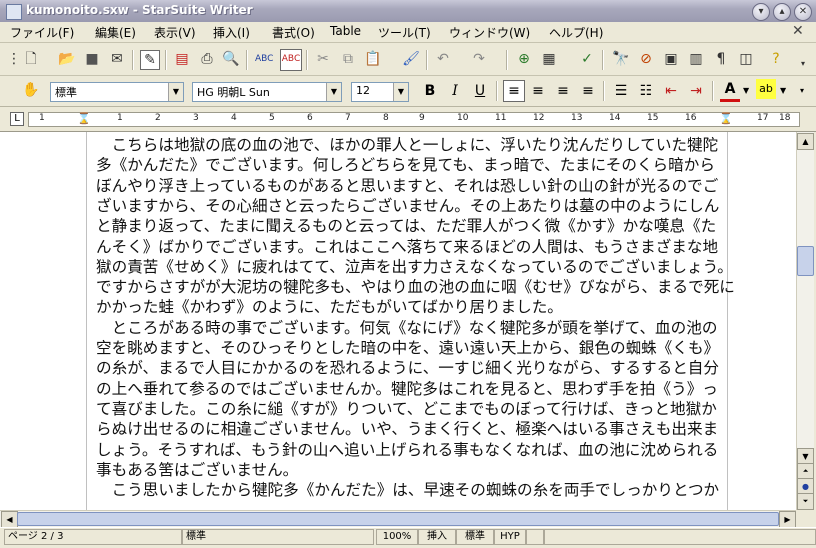 Image resolution: width=816 pixels, height=548 pixels. Describe the element at coordinates (475, 537) in the screenshot. I see `status-selection-mode: 標準` at that location.